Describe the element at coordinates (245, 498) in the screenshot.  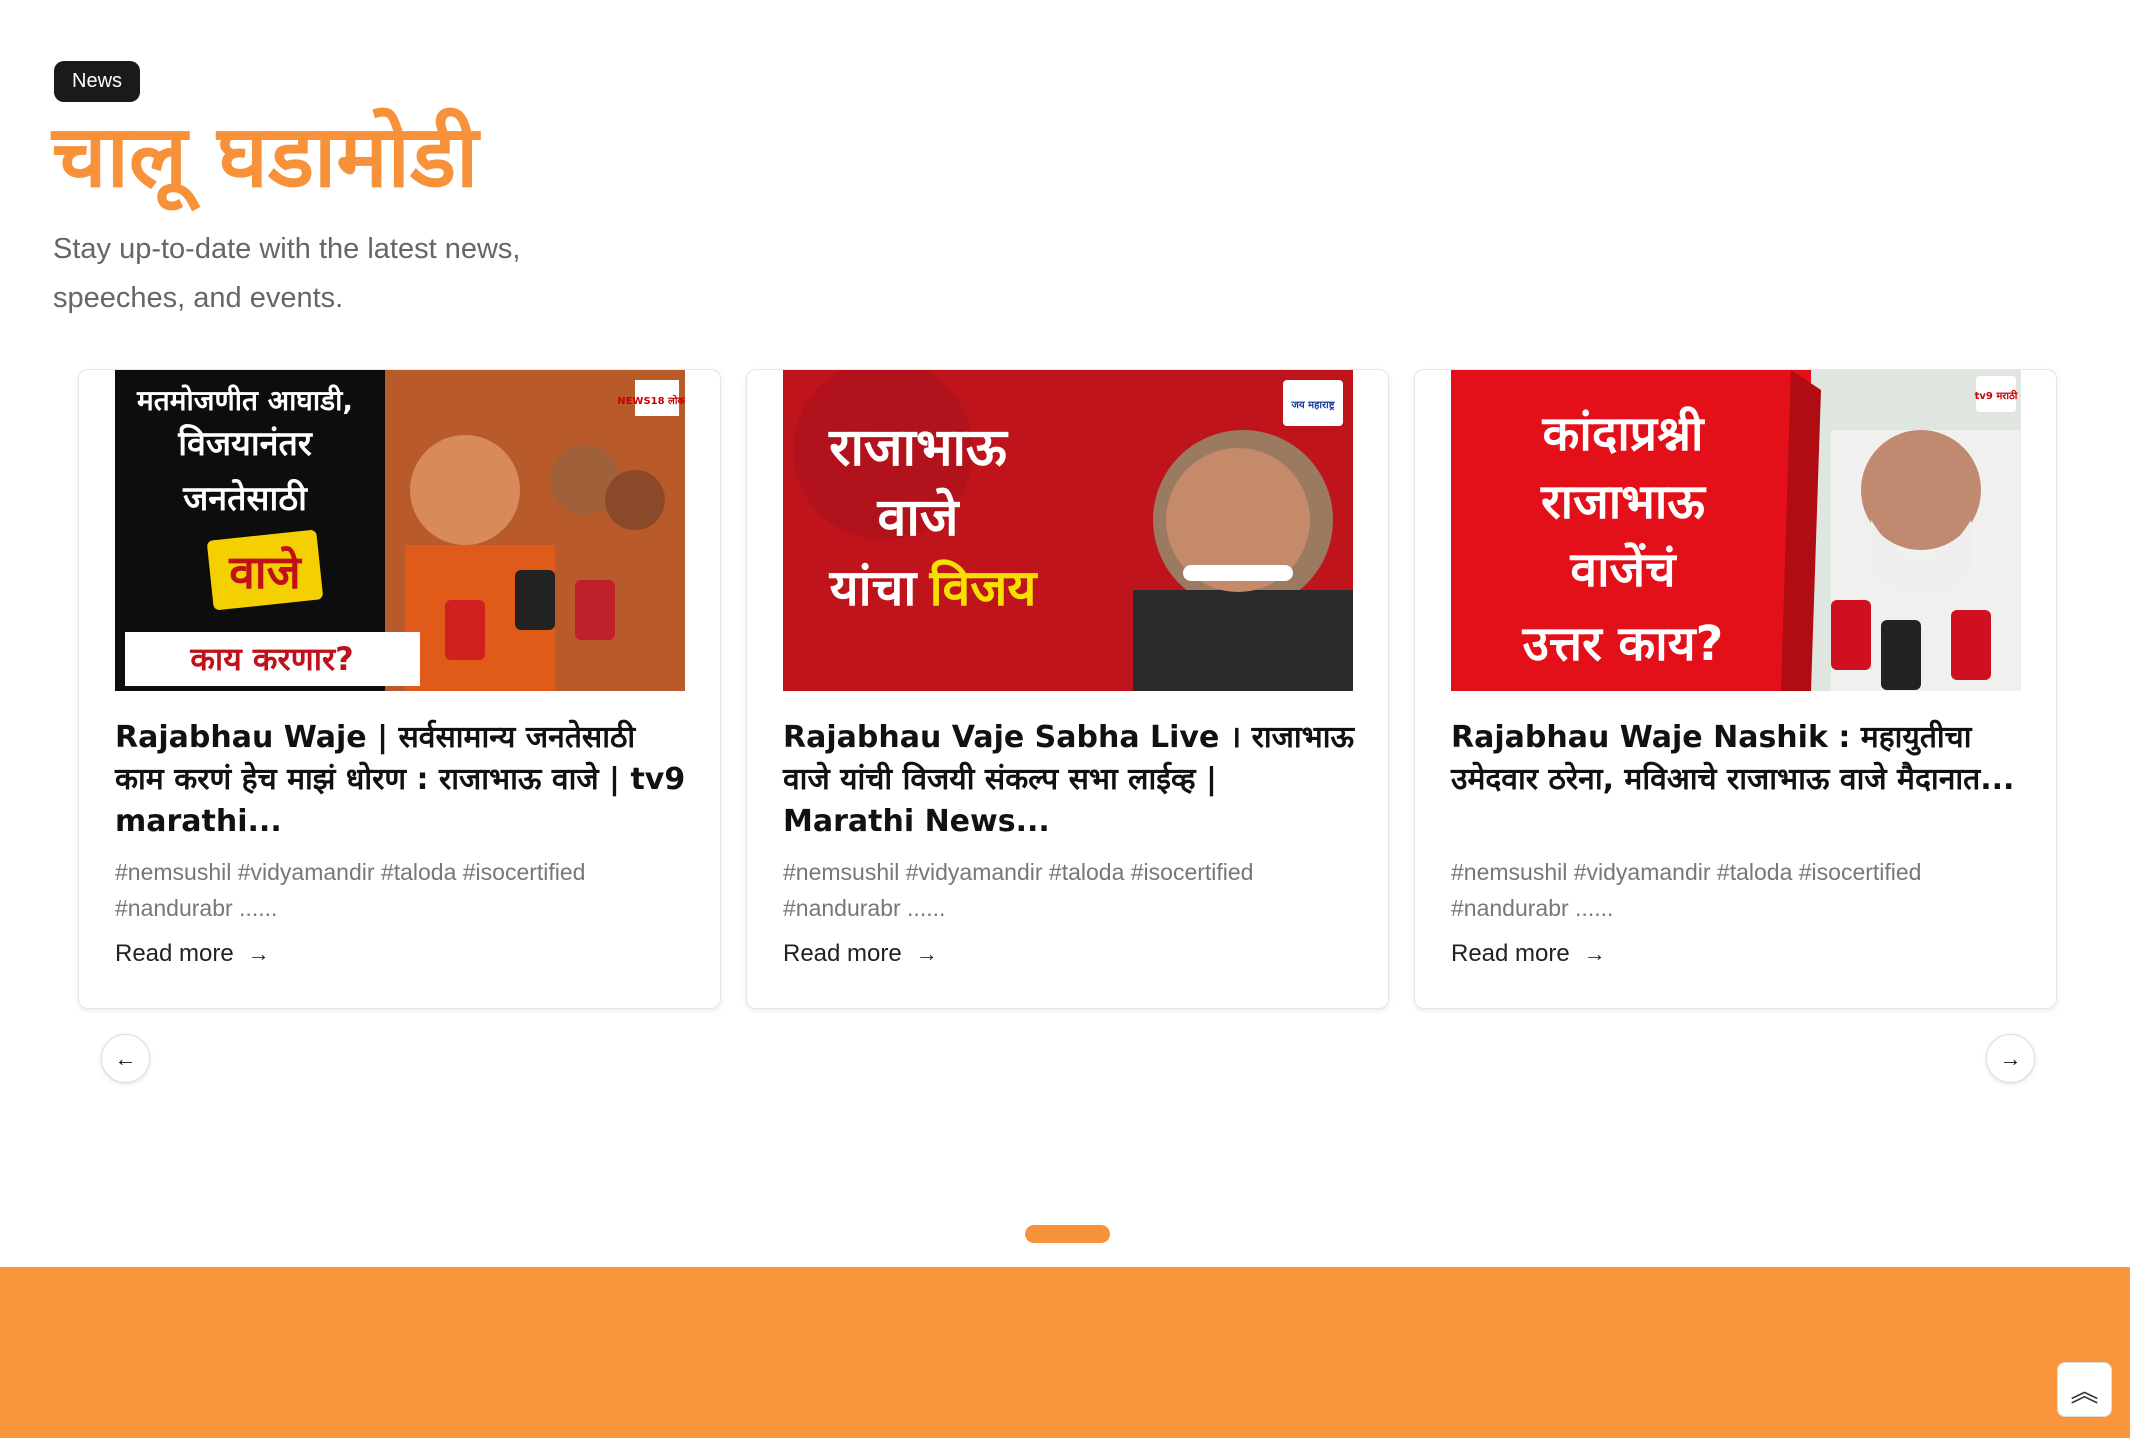
I see `thumbnail-line: जनतेसाठी` at that location.